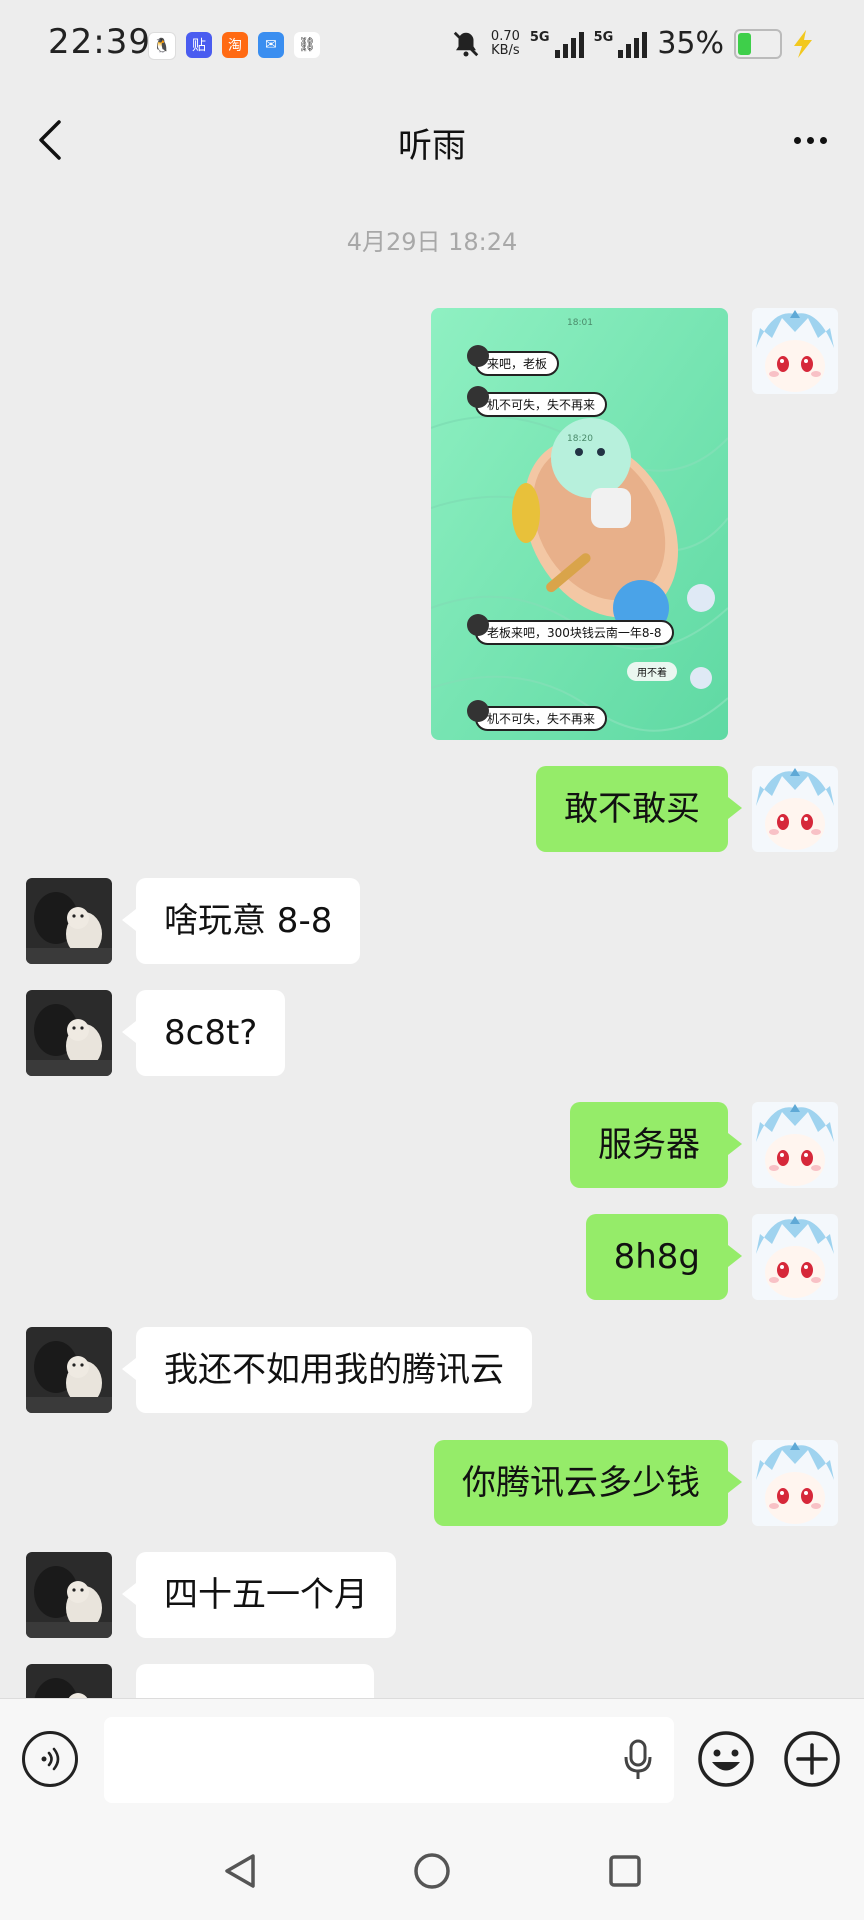 The image size is (864, 1920). Describe the element at coordinates (327, 1370) in the screenshot. I see `incoming-message-bubble: 我还不如用我的腾讯云` at that location.